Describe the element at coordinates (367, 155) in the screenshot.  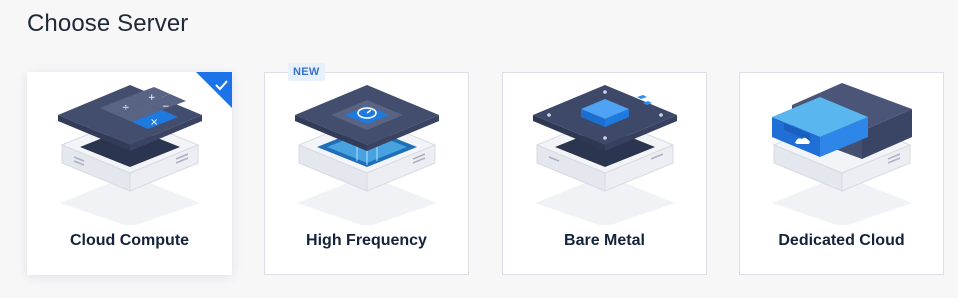
I see `speedometer-chip-icon` at that location.